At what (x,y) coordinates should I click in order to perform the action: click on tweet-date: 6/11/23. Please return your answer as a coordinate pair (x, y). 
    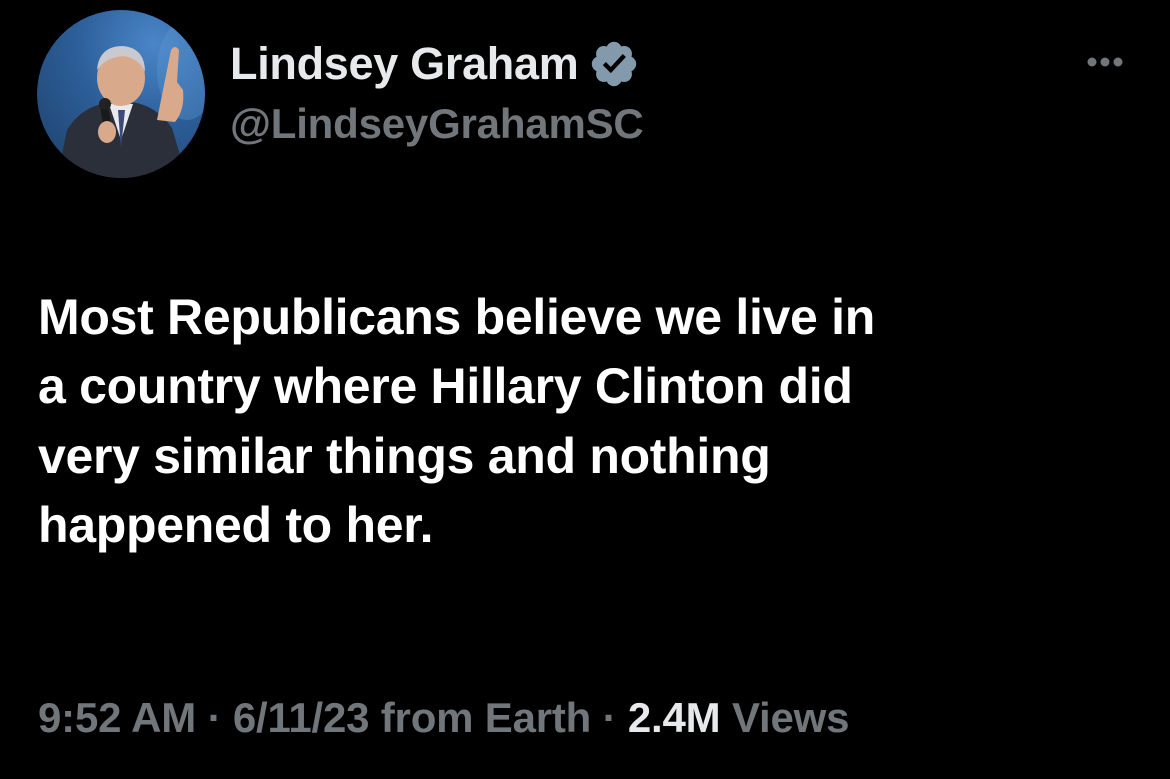
    Looking at the image, I should click on (301, 717).